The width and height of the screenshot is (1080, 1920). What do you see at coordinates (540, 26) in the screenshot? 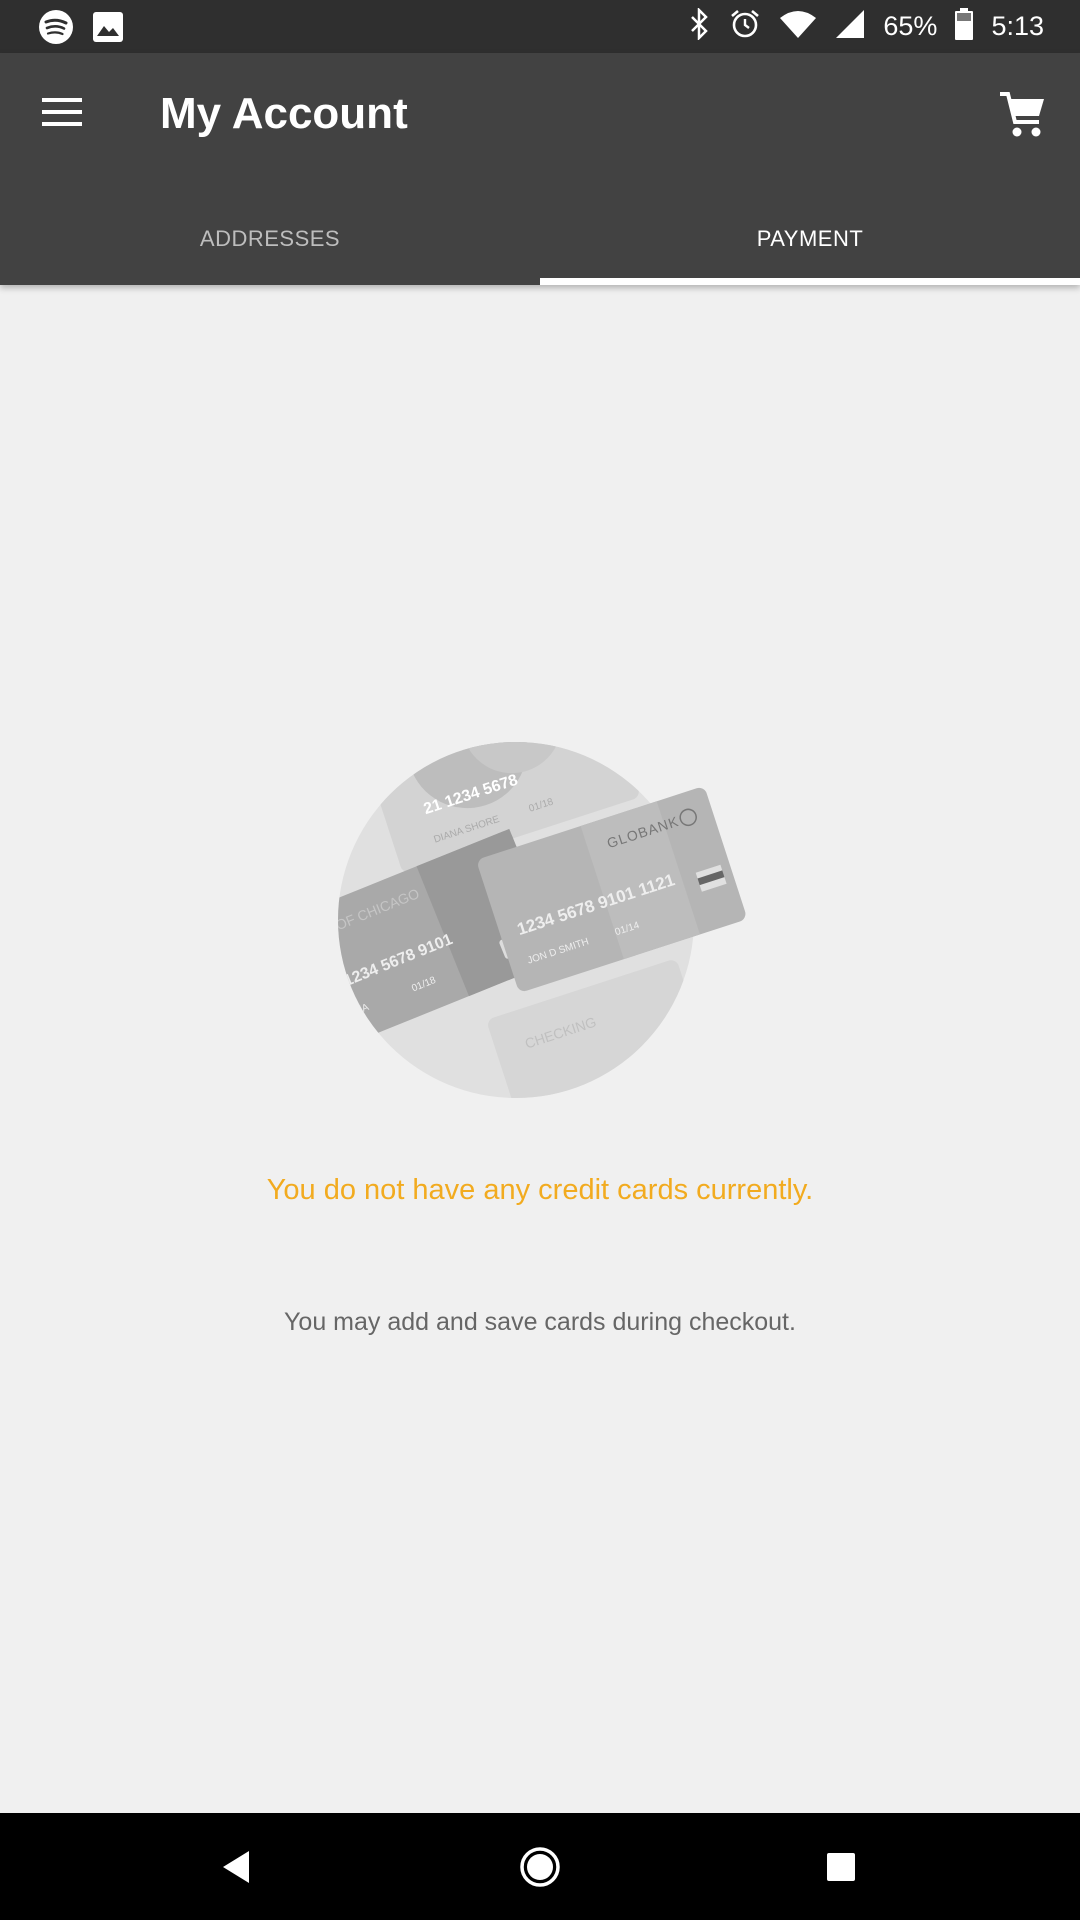
I see `status-bar: 65% 5:13` at bounding box center [540, 26].